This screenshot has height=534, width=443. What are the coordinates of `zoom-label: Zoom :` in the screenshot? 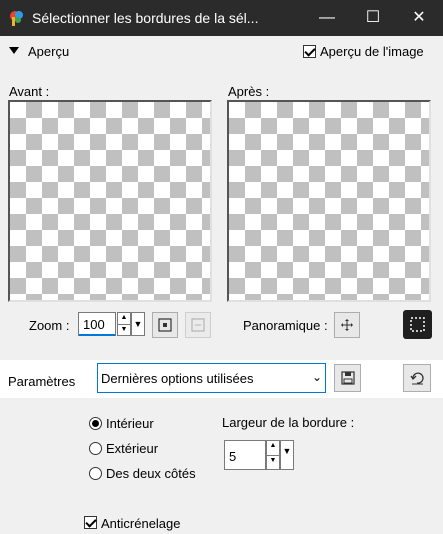 It's located at (49, 325).